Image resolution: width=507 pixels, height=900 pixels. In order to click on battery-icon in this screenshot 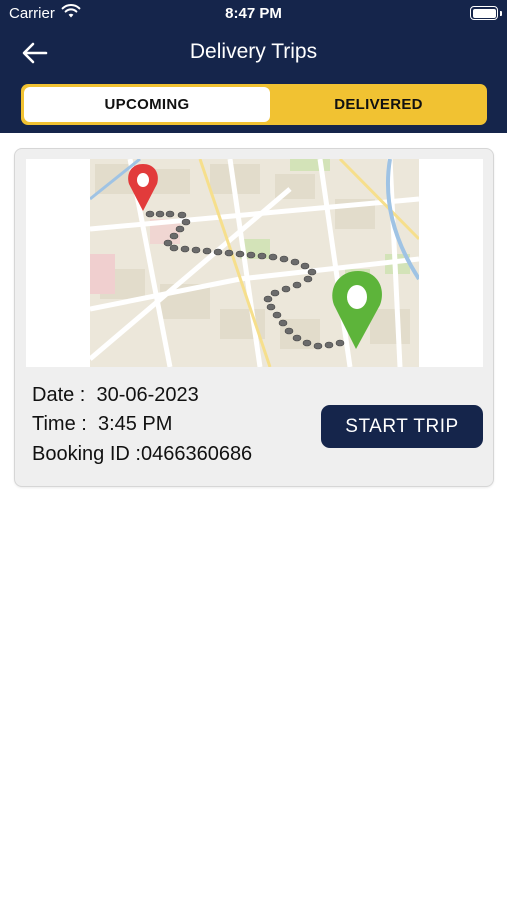, I will do `click(486, 13)`.